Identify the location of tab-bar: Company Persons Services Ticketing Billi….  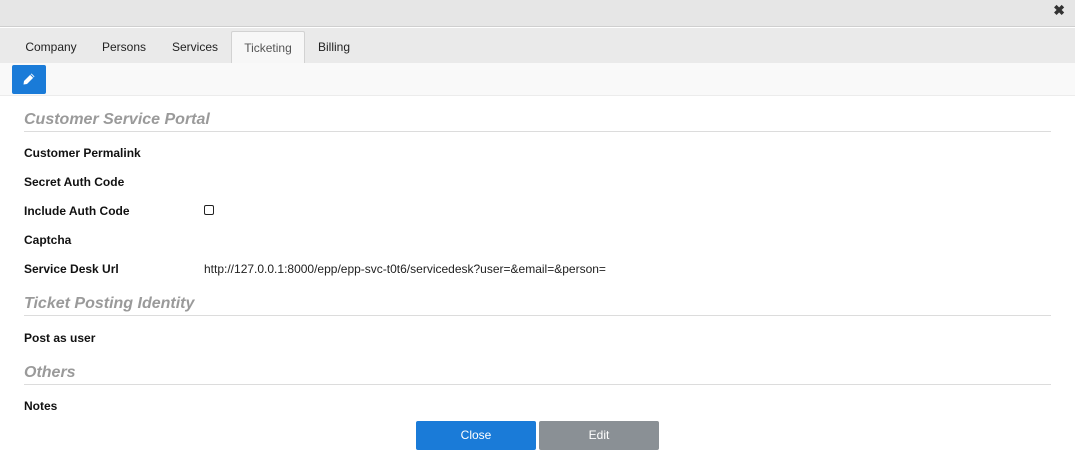
(537, 45).